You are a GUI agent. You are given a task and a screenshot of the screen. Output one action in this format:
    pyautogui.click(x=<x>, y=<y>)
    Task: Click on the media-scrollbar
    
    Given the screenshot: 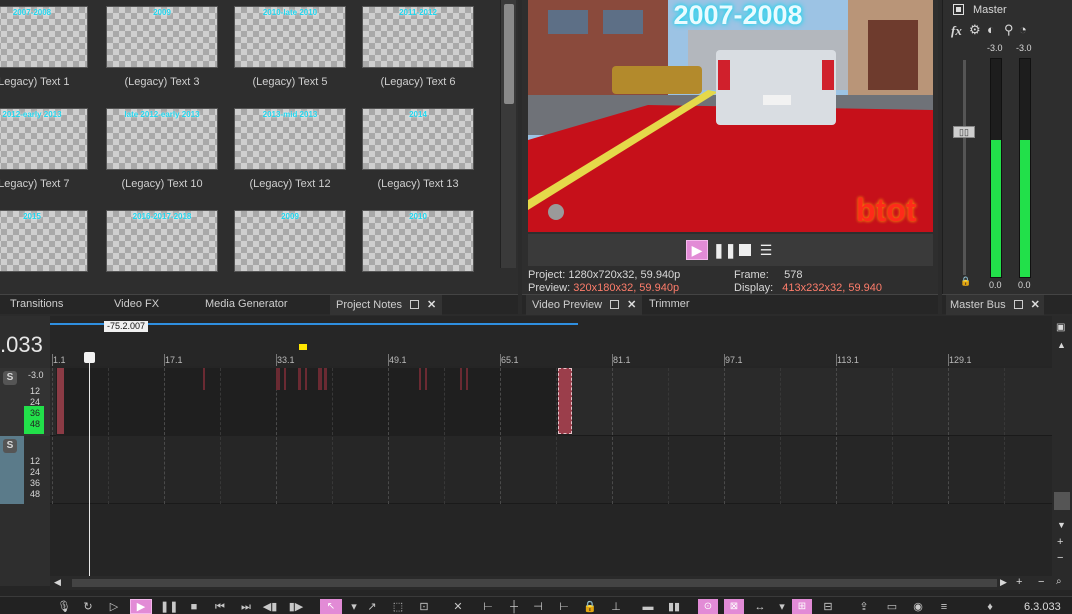 What is the action you would take?
    pyautogui.click(x=508, y=134)
    